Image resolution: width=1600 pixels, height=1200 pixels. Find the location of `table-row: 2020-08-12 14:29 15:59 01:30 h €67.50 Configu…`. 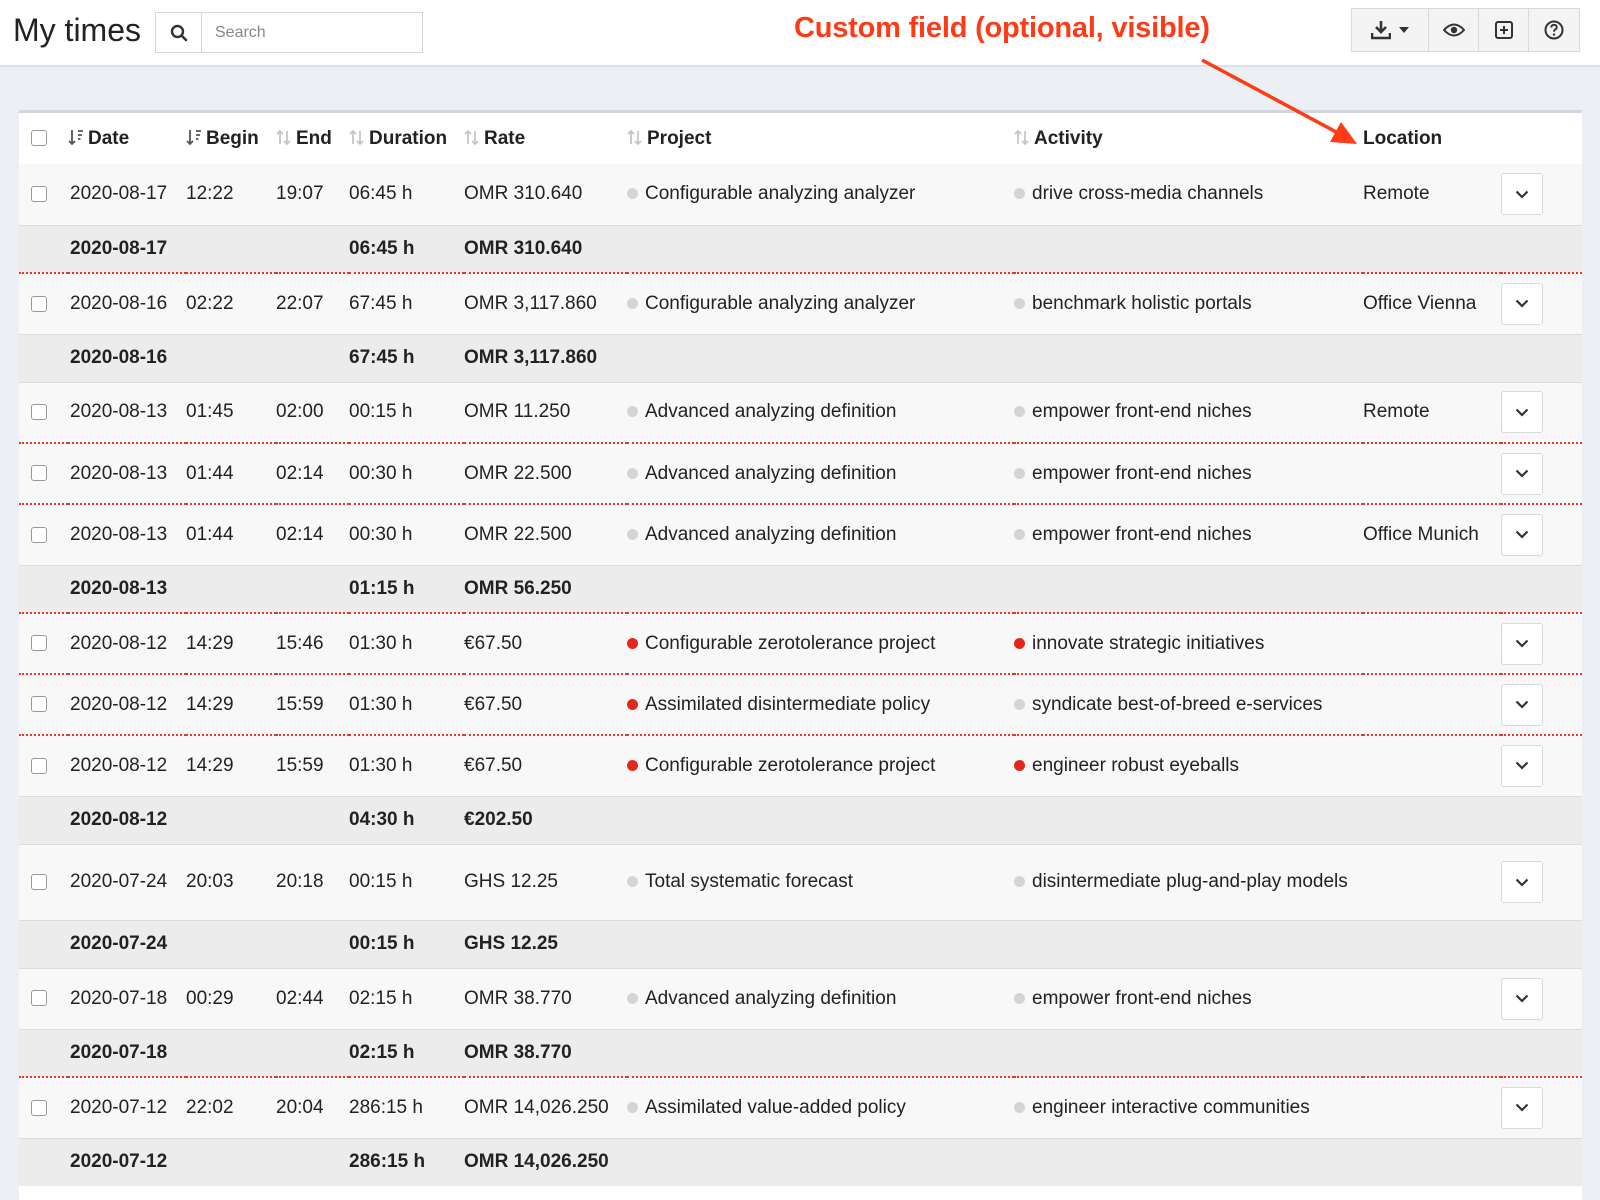

table-row: 2020-08-12 14:29 15:59 01:30 h €67.50 Configu… is located at coordinates (800, 766).